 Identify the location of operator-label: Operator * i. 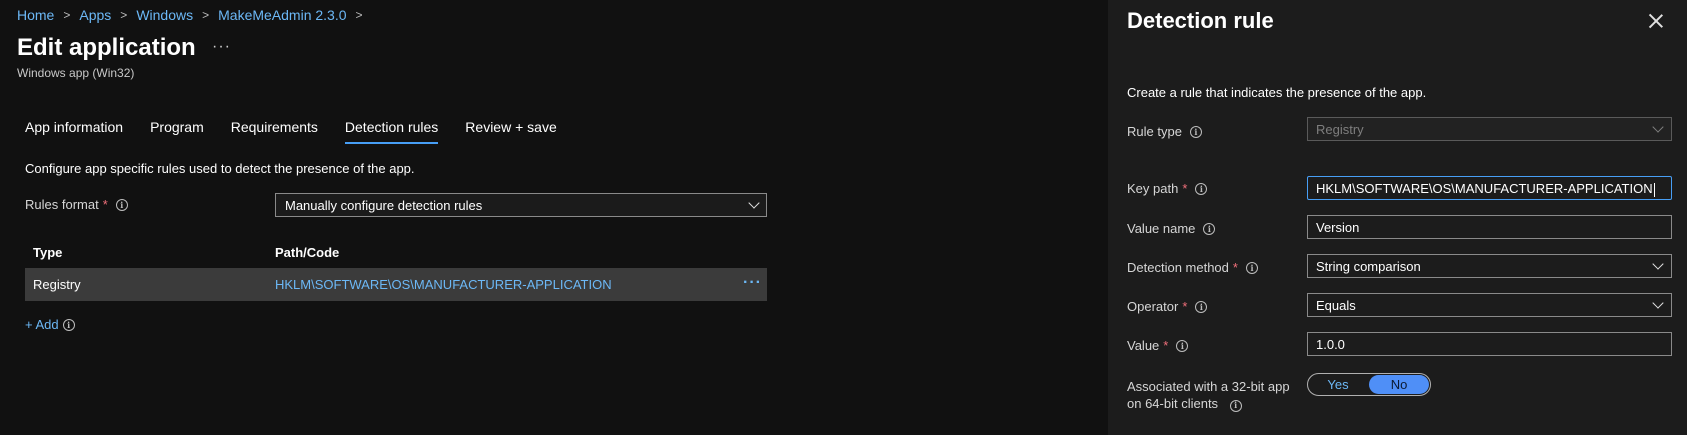
(1167, 306).